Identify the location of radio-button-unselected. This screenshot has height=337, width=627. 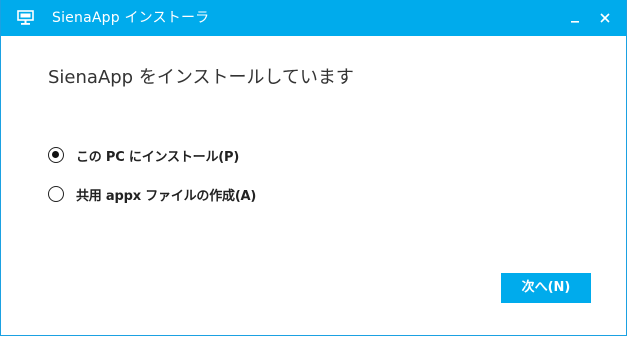
(56, 194).